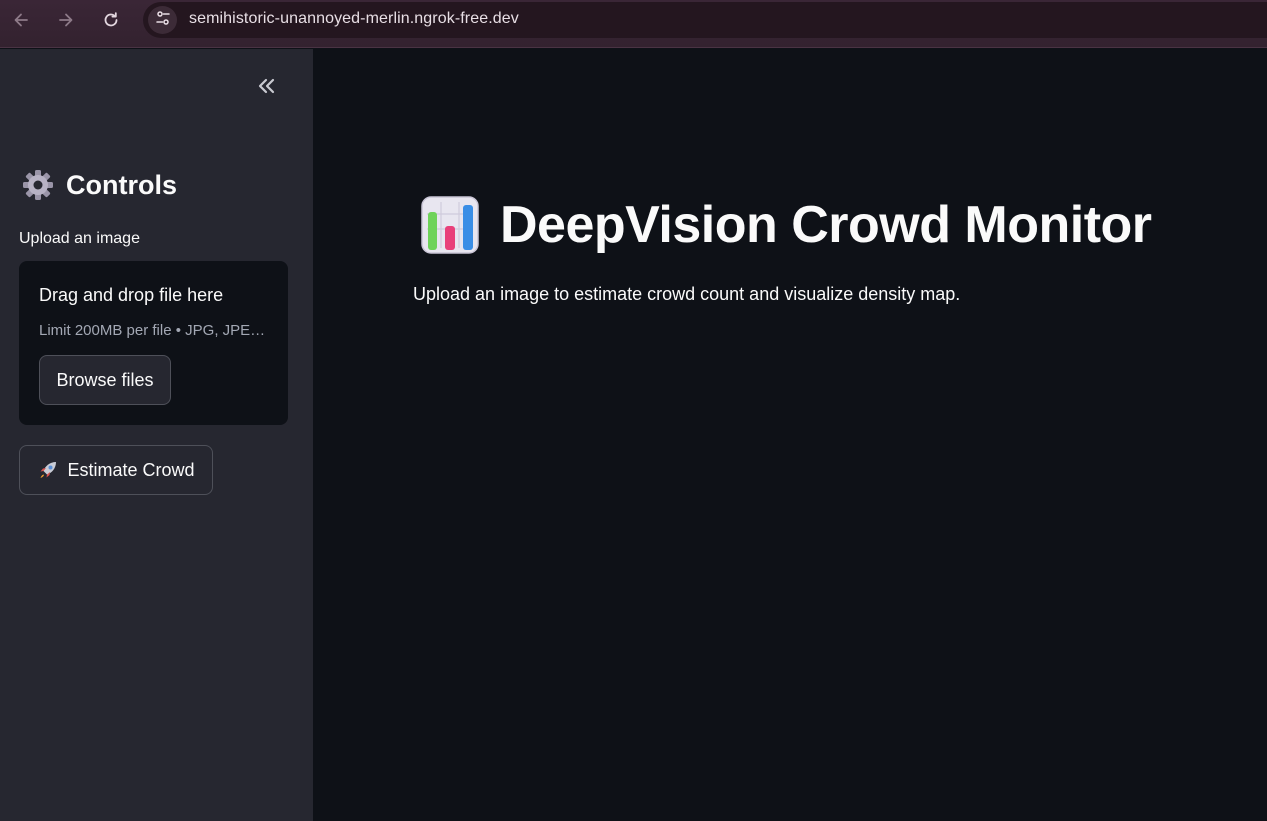  Describe the element at coordinates (131, 295) in the screenshot. I see `dropzone-title: Drag and drop file here` at that location.